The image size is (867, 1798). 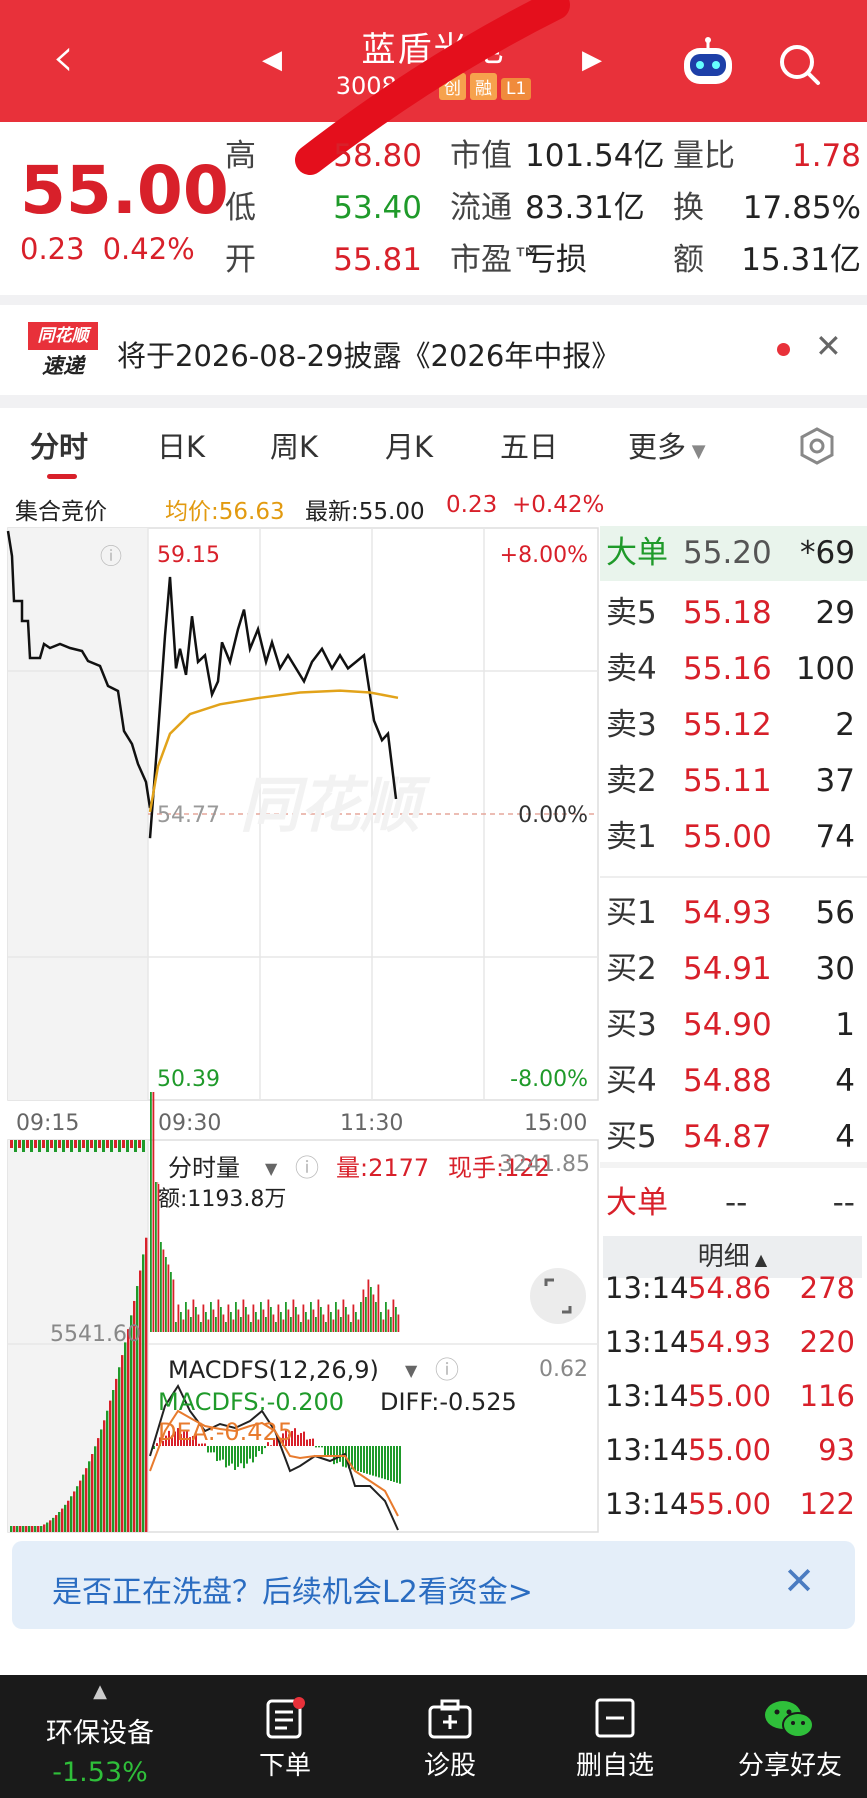 What do you see at coordinates (836, 1450) in the screenshot?
I see `trade-volume: 93` at bounding box center [836, 1450].